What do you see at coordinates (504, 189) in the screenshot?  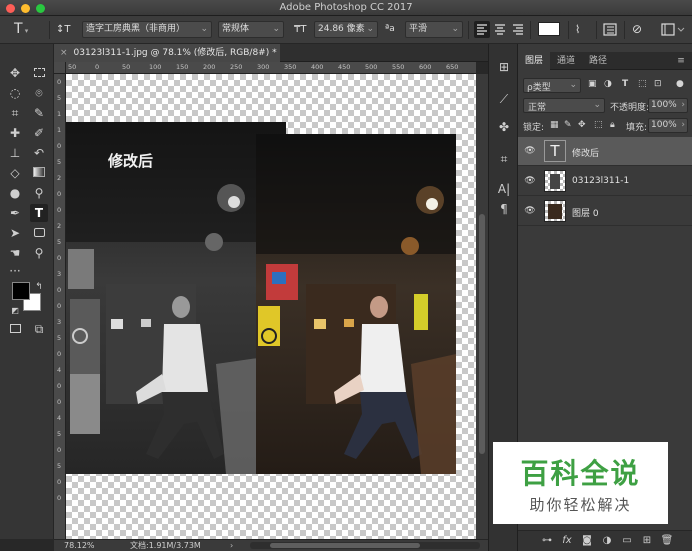 I see `character-icon: A|` at bounding box center [504, 189].